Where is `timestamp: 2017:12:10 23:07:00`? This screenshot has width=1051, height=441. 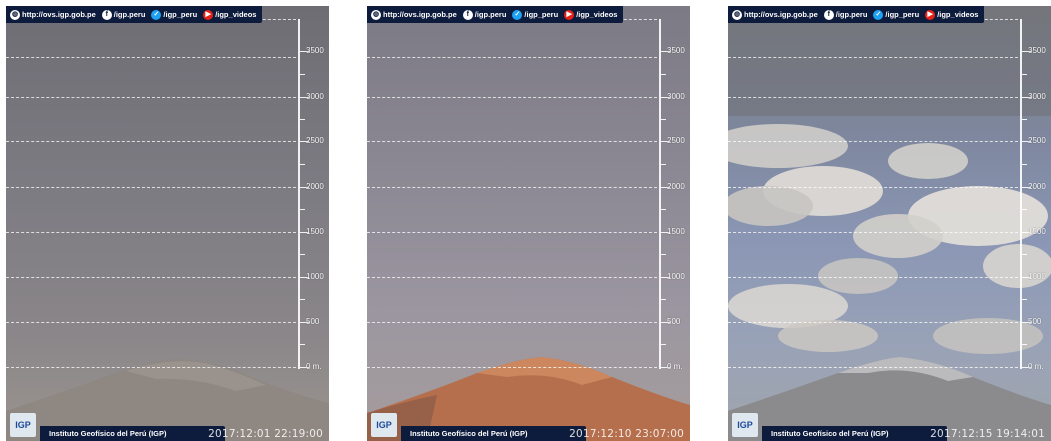 timestamp: 2017:12:10 23:07:00 is located at coordinates (626, 434).